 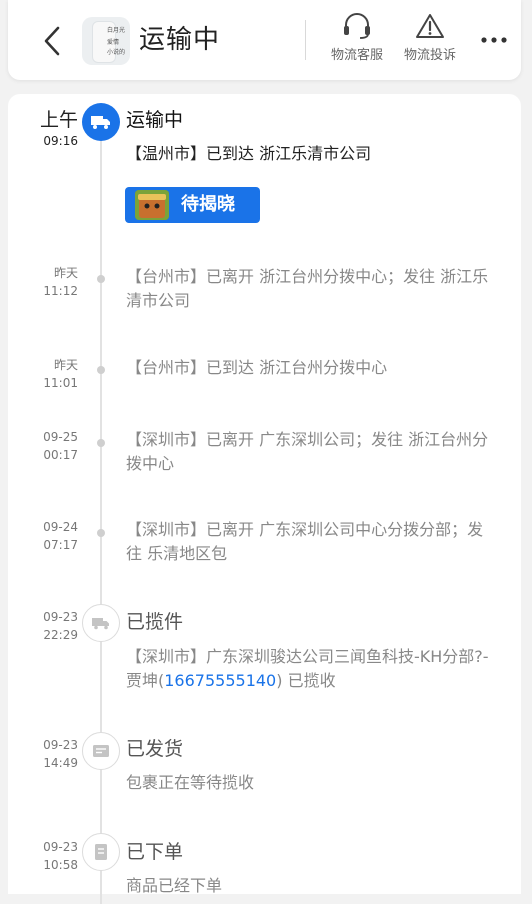 What do you see at coordinates (43, 282) in the screenshot?
I see `timeline-time: 昨天 11:12` at bounding box center [43, 282].